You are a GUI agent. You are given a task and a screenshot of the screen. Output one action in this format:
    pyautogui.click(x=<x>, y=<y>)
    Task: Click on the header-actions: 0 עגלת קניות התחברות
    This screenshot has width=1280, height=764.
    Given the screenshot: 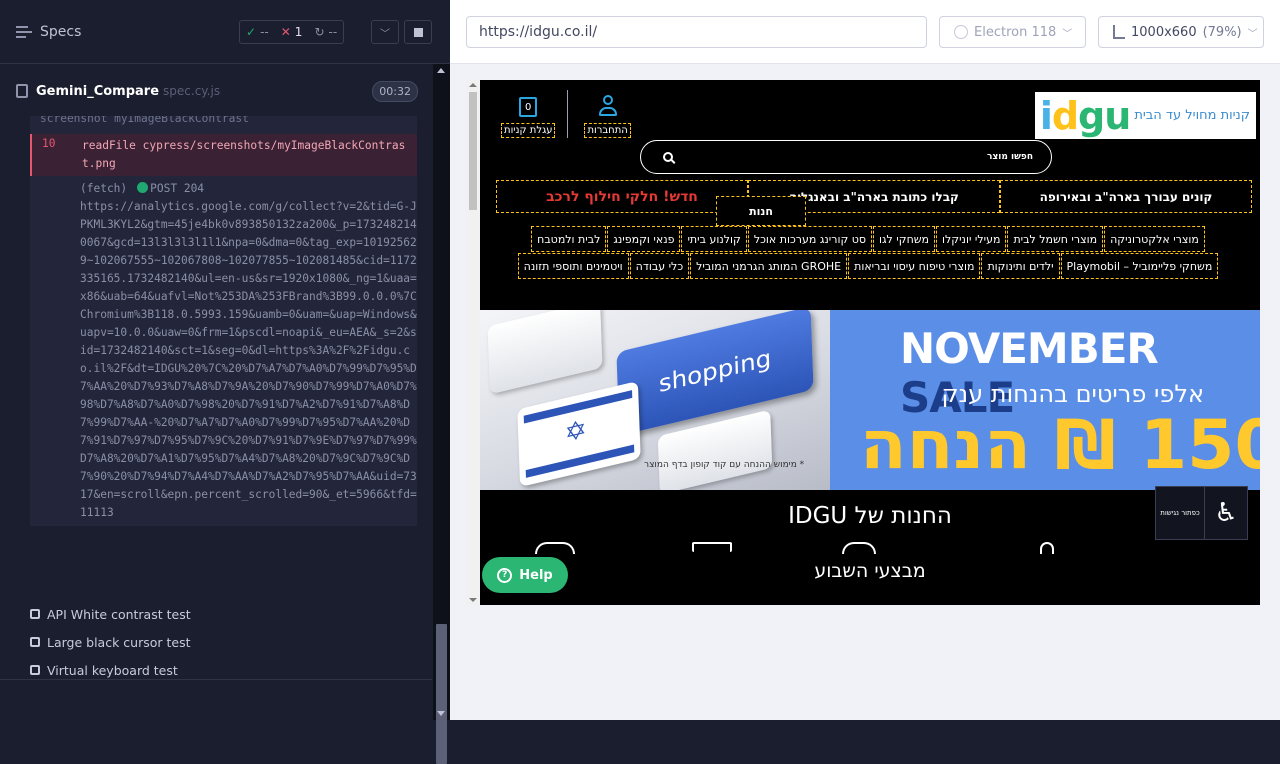 What is the action you would take?
    pyautogui.click(x=566, y=114)
    